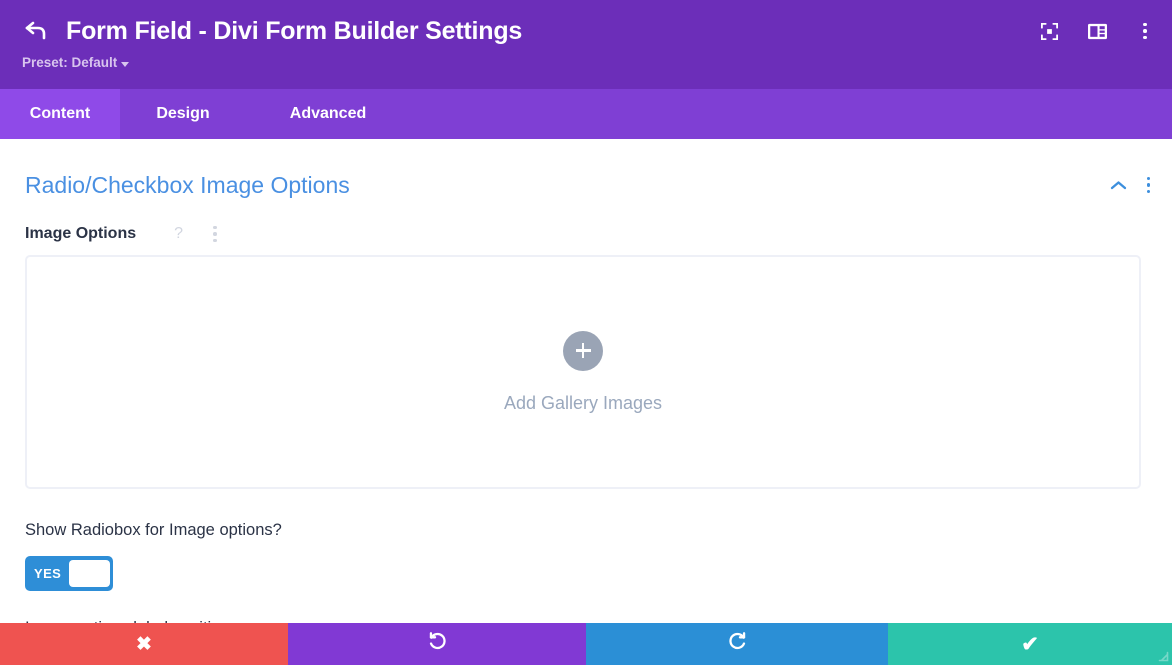 The height and width of the screenshot is (665, 1172). What do you see at coordinates (586, 170) in the screenshot?
I see `section-header: Radio/Checkbox Image Options` at bounding box center [586, 170].